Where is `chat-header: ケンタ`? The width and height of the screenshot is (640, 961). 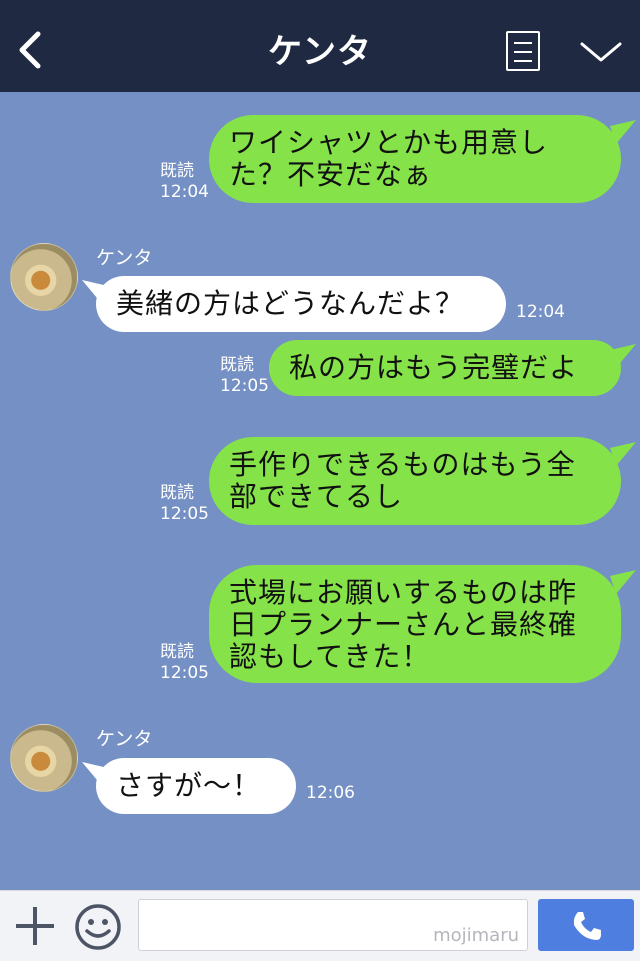 chat-header: ケンタ is located at coordinates (320, 46).